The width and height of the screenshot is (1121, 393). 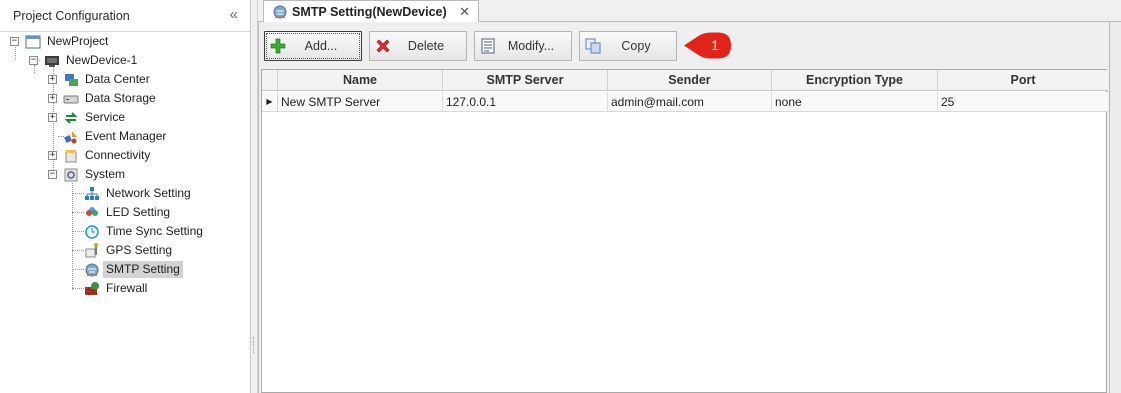 I want to click on project-window-icon, so click(x=33, y=42).